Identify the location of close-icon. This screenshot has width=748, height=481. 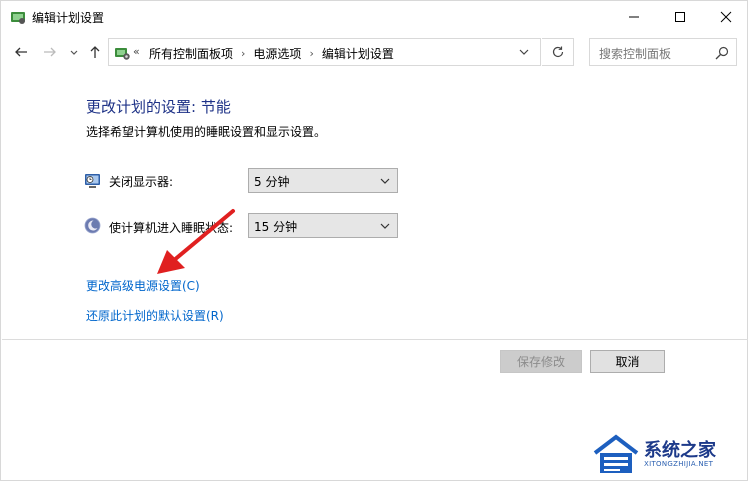
(726, 16).